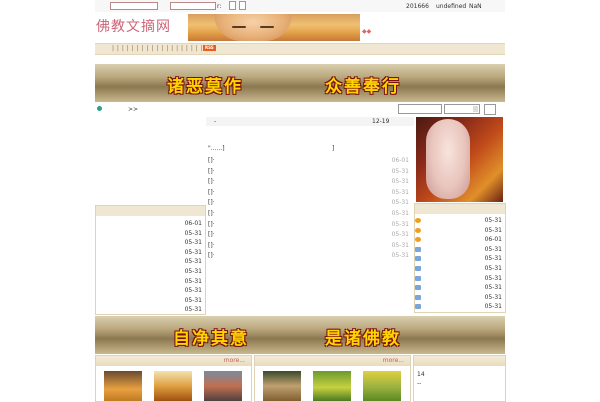 This screenshot has width=600, height=402. Describe the element at coordinates (134, 6) in the screenshot. I see `username-input` at that location.